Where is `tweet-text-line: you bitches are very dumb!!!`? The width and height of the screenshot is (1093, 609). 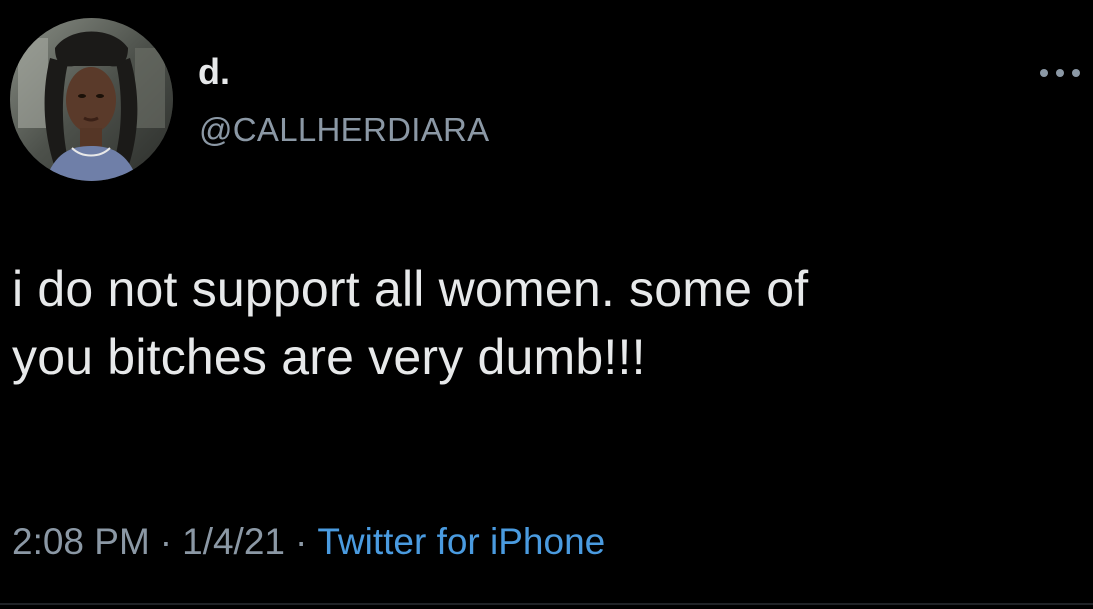 tweet-text-line: you bitches are very dumb!!! is located at coordinates (329, 357).